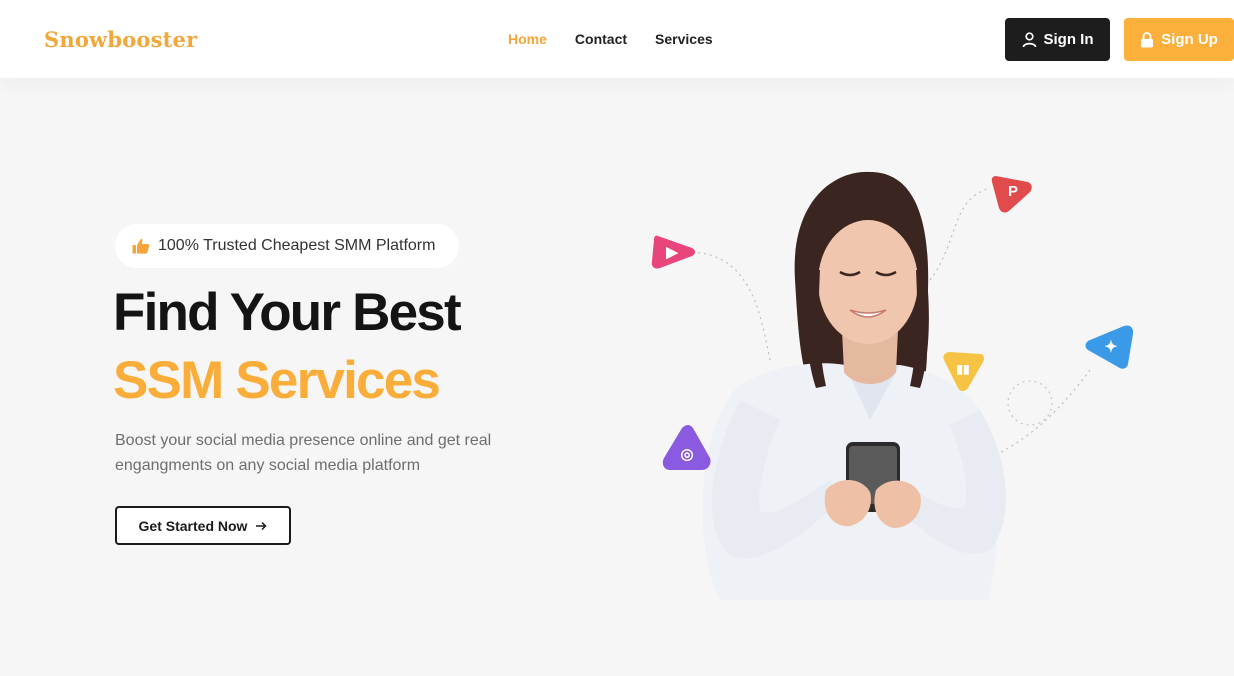 The image size is (1234, 676). What do you see at coordinates (687, 449) in the screenshot?
I see `instagram-icon: ◎` at bounding box center [687, 449].